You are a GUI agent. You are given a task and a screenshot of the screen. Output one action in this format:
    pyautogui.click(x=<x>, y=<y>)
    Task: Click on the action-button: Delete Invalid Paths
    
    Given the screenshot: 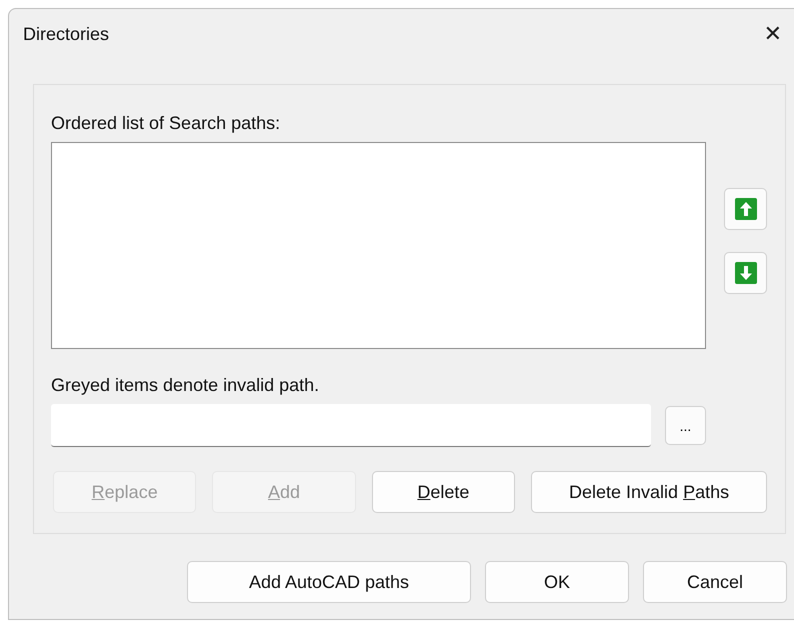 What is the action you would take?
    pyautogui.click(x=649, y=492)
    